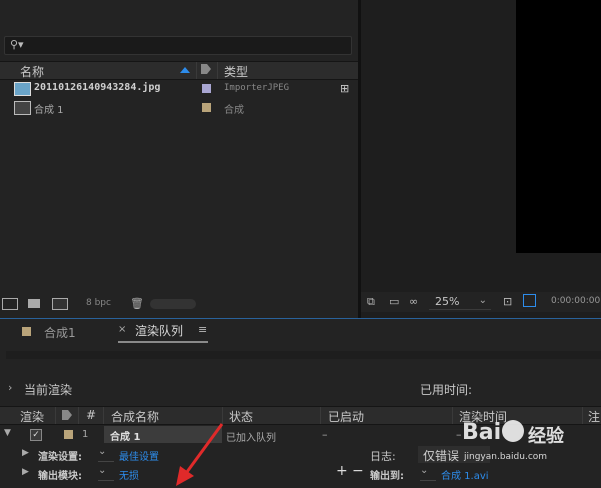 The height and width of the screenshot is (488, 601). I want to click on composition-canvas, so click(558, 126).